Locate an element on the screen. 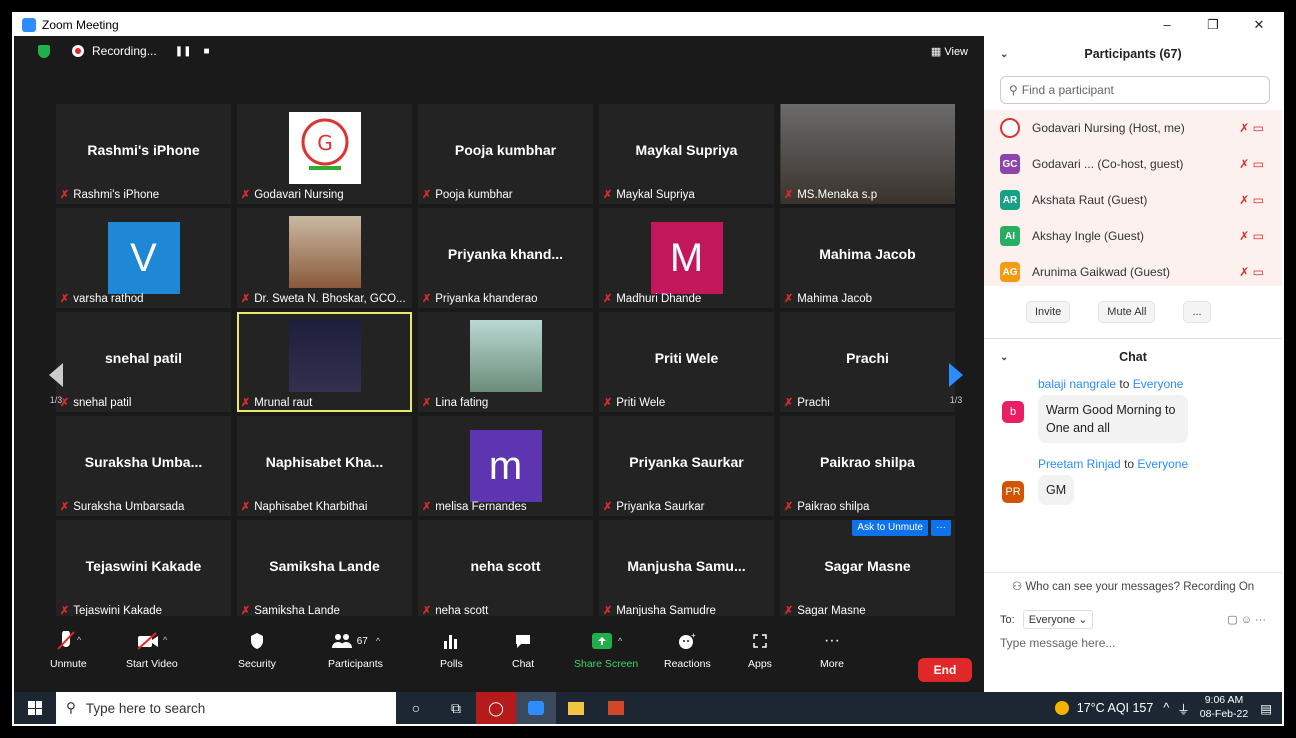  video-tile: Maykal Supriya ✗ Maykal Supriya is located at coordinates (686, 154).